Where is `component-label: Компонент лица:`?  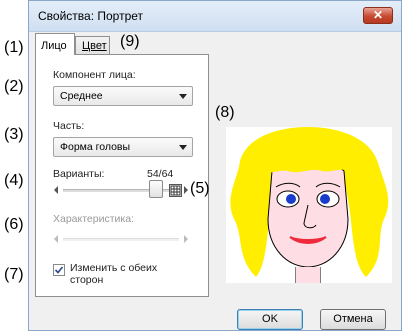
component-label: Компонент лица: is located at coordinates (94, 75).